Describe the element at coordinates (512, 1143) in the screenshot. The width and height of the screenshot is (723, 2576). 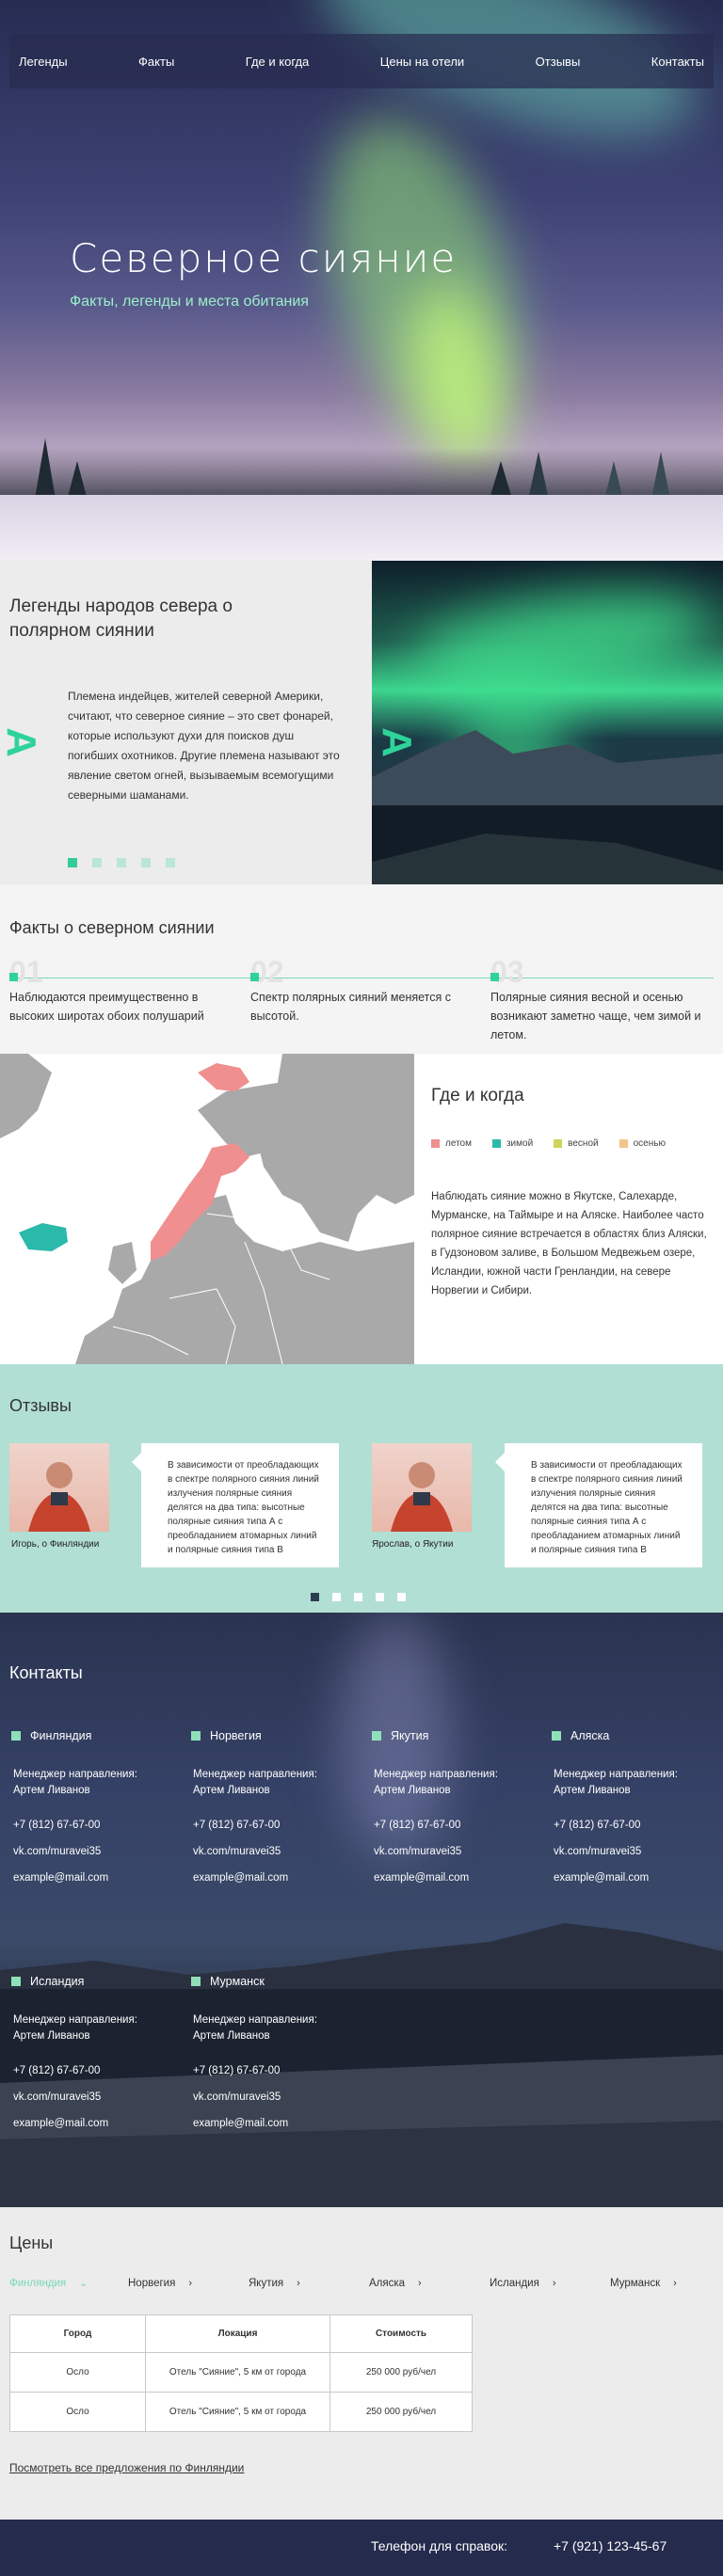
I see `legend-winter: зимой` at that location.